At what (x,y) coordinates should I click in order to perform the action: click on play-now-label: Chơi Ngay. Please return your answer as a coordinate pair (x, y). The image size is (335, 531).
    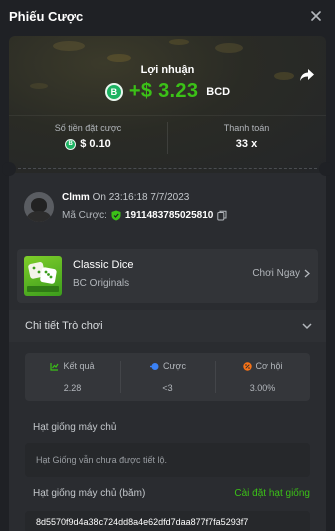
    Looking at the image, I should click on (276, 273).